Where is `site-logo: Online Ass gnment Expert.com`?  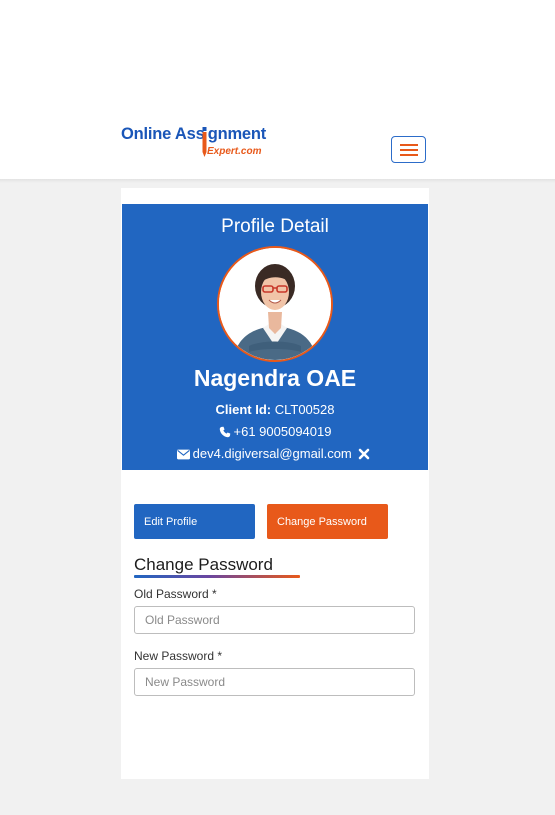
site-logo: Online Ass gnment Expert.com is located at coordinates (196, 143).